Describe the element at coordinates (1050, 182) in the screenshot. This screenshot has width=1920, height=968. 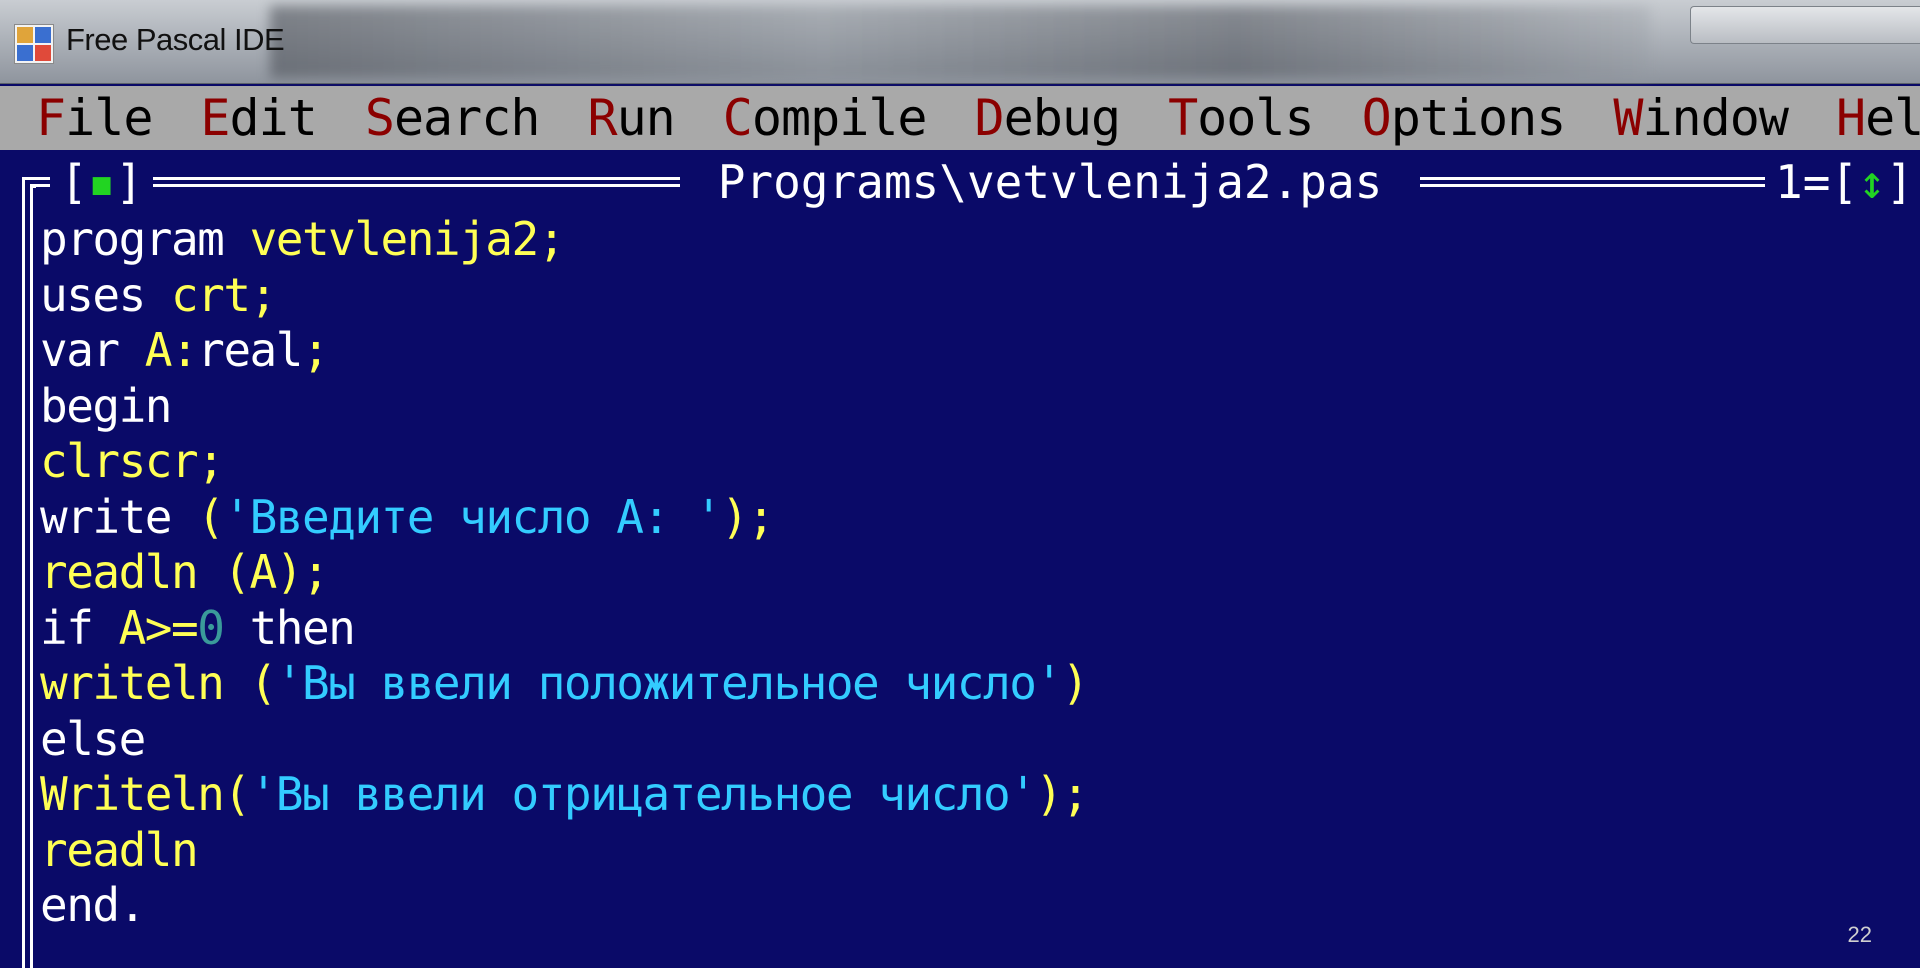
I see `file-title: Programs\vetvlenija2.pas` at that location.